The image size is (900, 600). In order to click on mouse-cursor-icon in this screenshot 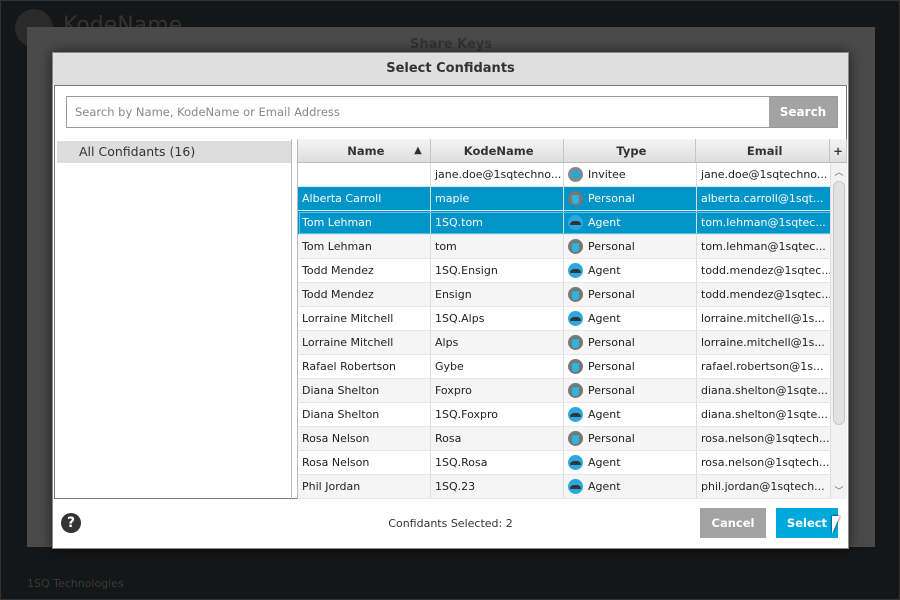, I will do `click(836, 525)`.